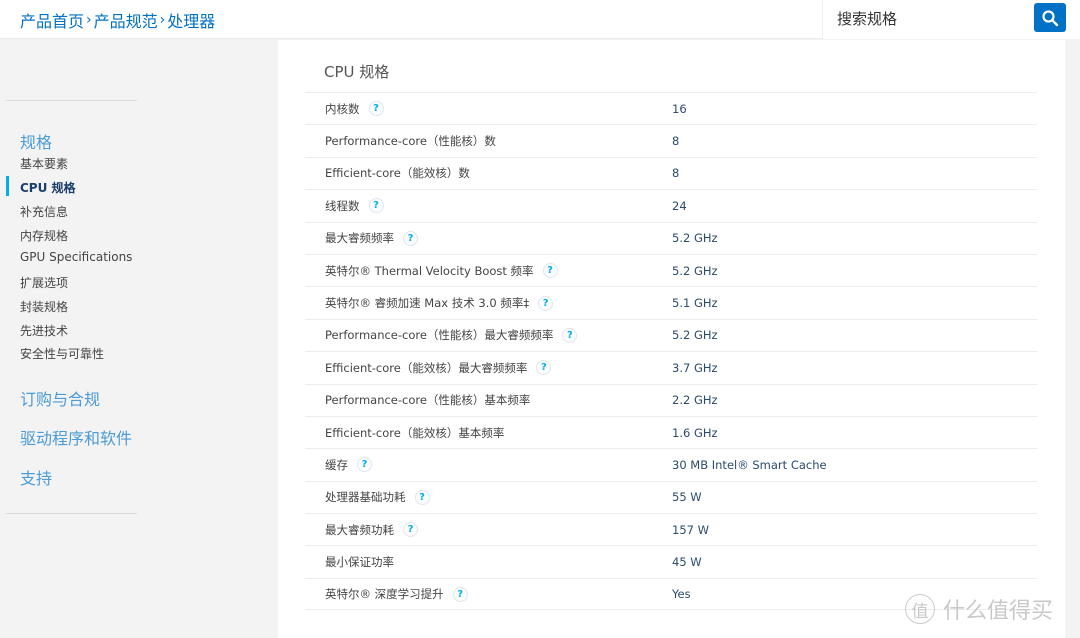 The width and height of the screenshot is (1080, 638). I want to click on spec-label: 英特尔® 睿频加速 Max 技术 3.0 频率‡?, so click(439, 303).